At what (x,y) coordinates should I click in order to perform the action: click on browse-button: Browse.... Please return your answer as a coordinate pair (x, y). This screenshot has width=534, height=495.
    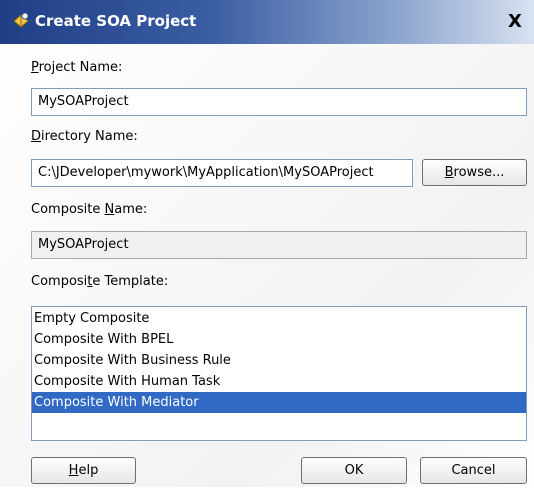
    Looking at the image, I should click on (474, 172).